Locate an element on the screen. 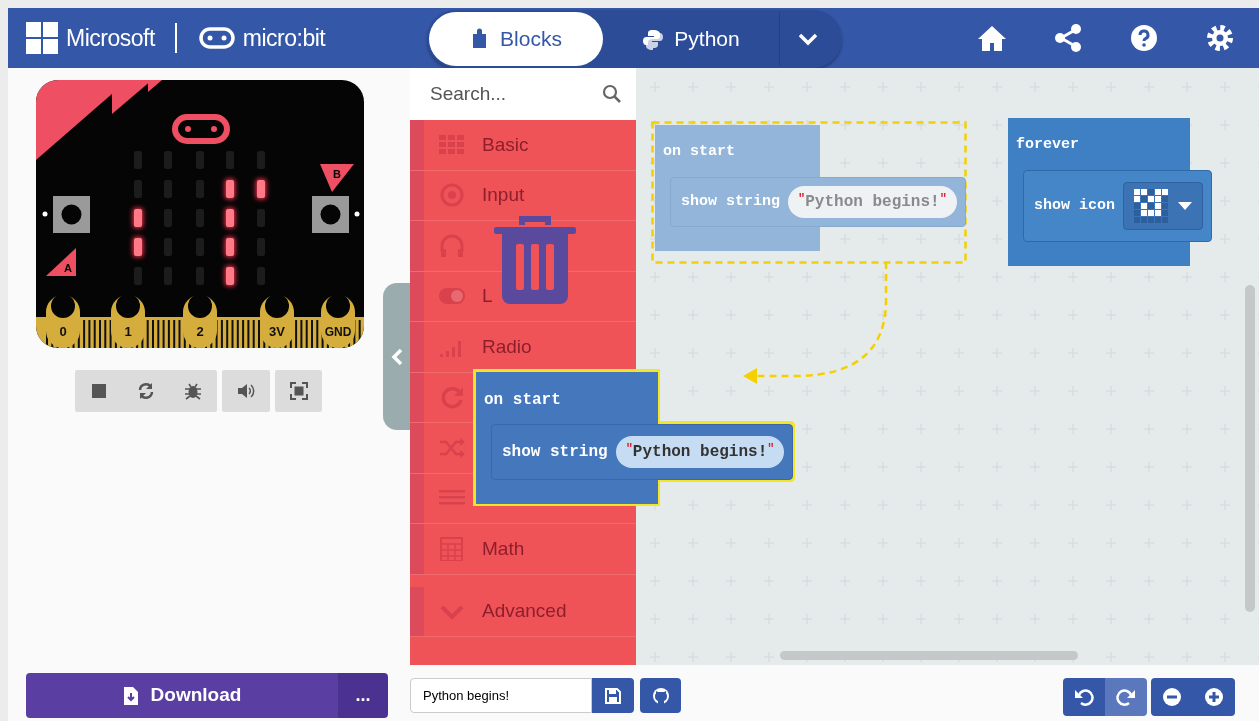 The image size is (1259, 721). redo-icon is located at coordinates (1126, 697).